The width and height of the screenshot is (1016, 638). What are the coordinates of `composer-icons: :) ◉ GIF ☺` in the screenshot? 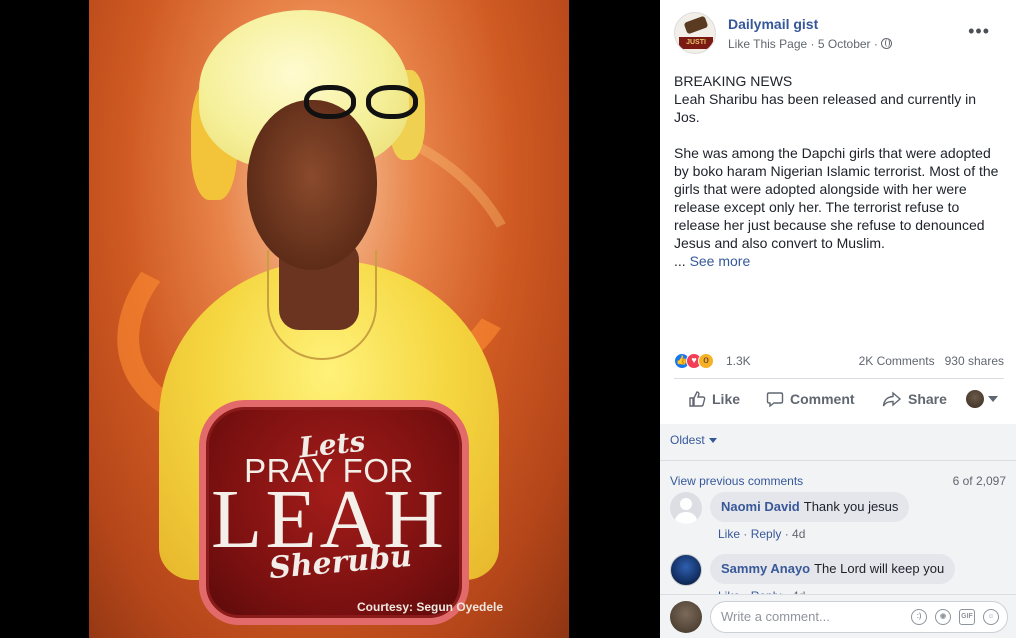 It's located at (955, 617).